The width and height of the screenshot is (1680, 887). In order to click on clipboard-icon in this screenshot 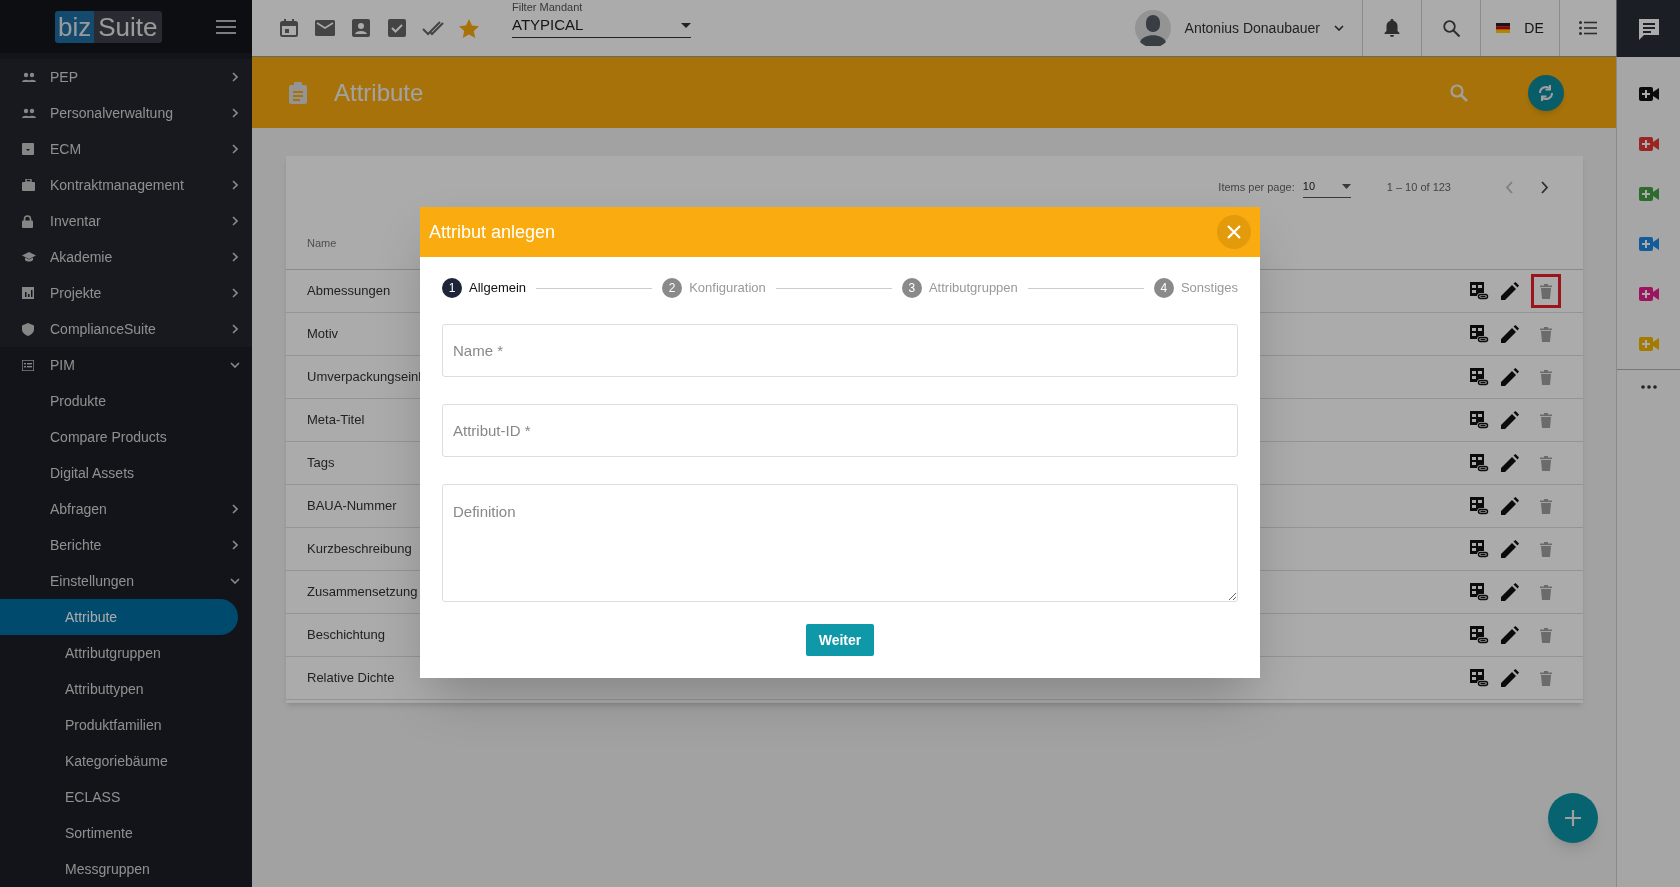, I will do `click(298, 92)`.